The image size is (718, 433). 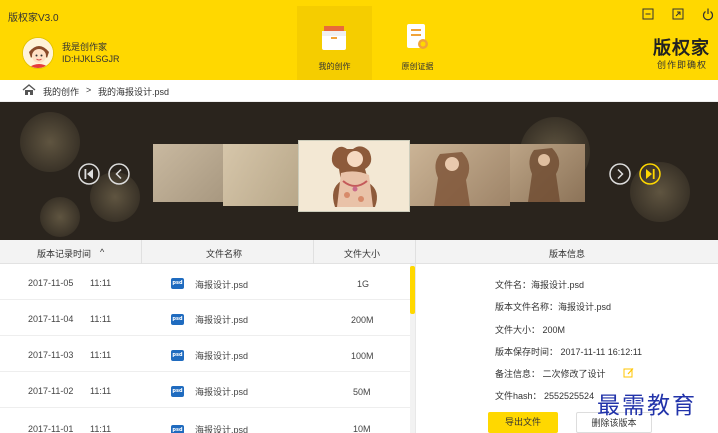 What do you see at coordinates (51, 283) in the screenshot?
I see `row-date: 2017-11-05` at bounding box center [51, 283].